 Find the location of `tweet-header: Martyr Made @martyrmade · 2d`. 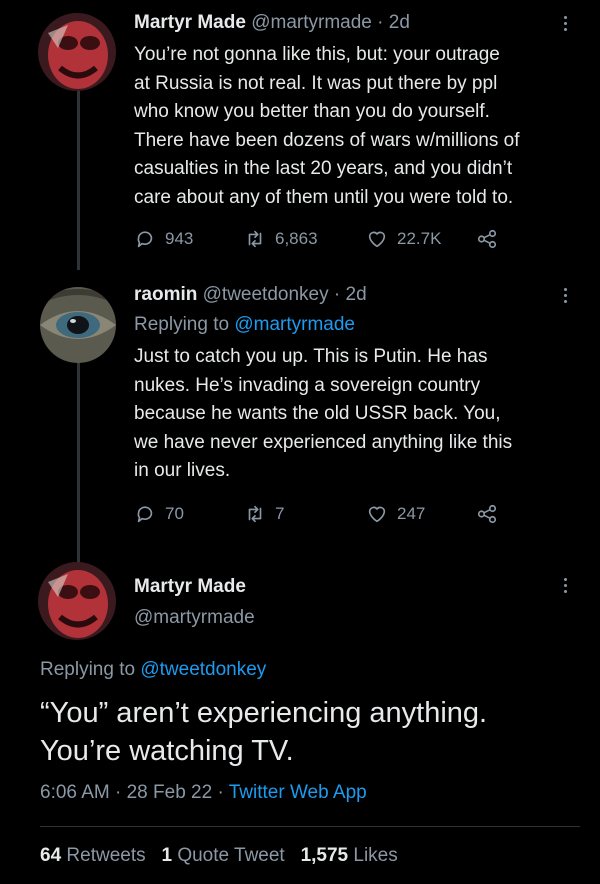

tweet-header: Martyr Made @martyrmade · 2d is located at coordinates (272, 23).